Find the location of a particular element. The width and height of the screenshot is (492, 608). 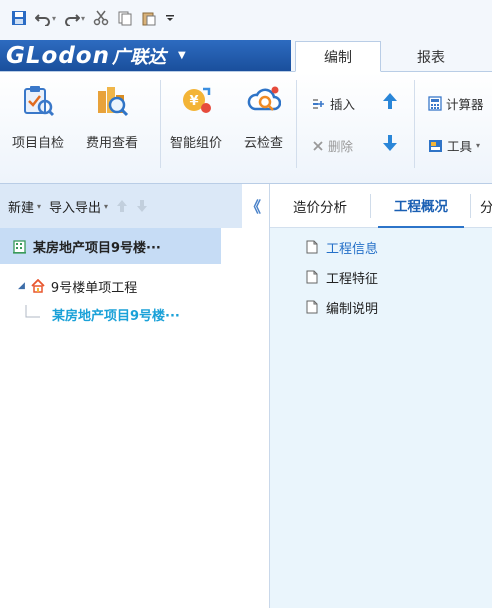

cost-view-label: 费用查看 is located at coordinates (112, 143).